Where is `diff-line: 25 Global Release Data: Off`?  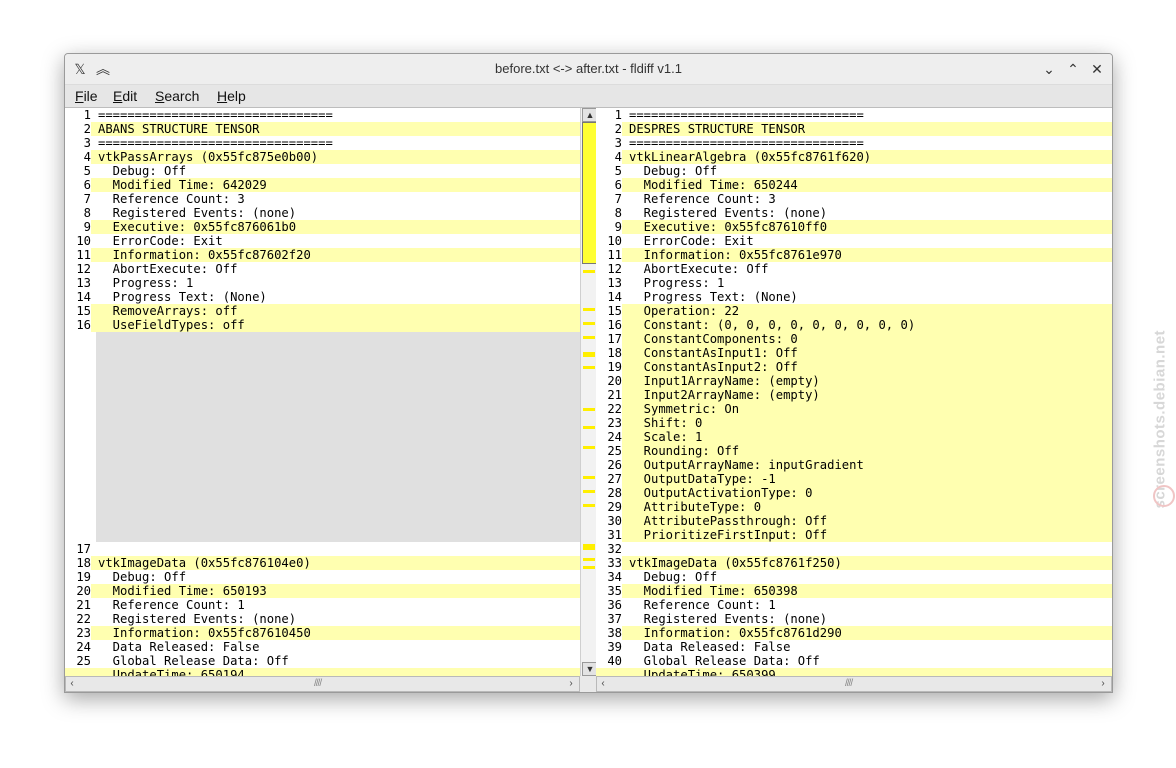
diff-line: 25 Global Release Data: Off is located at coordinates (322, 661).